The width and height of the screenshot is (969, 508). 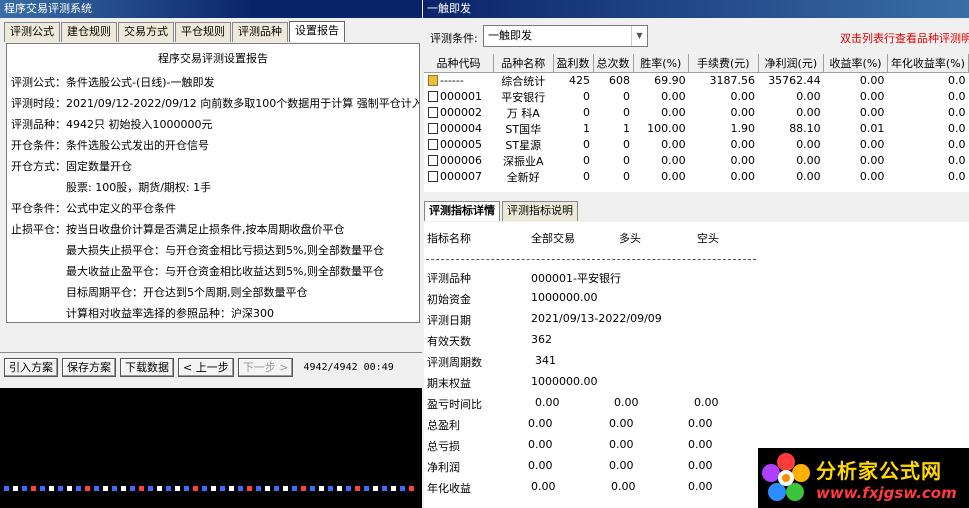 What do you see at coordinates (564, 381) in the screenshot?
I see `info-value: 1000000.00` at bounding box center [564, 381].